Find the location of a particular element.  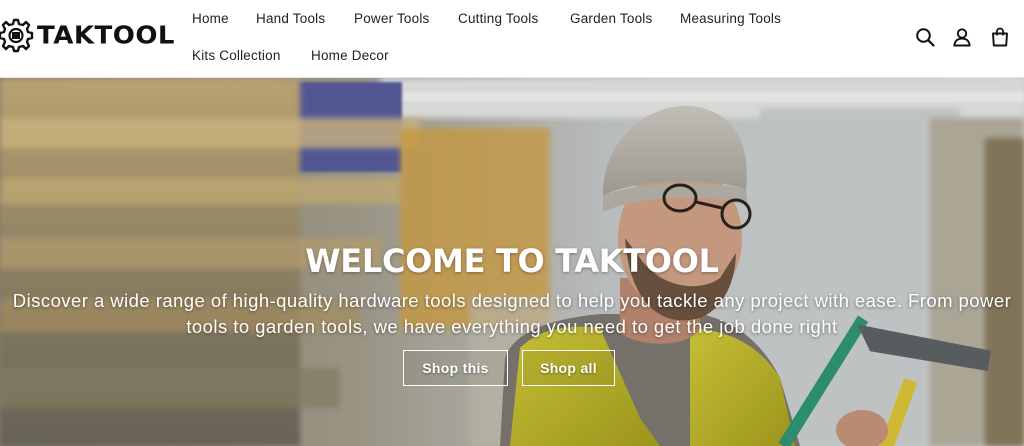

nav-item-home: Home is located at coordinates (210, 18).